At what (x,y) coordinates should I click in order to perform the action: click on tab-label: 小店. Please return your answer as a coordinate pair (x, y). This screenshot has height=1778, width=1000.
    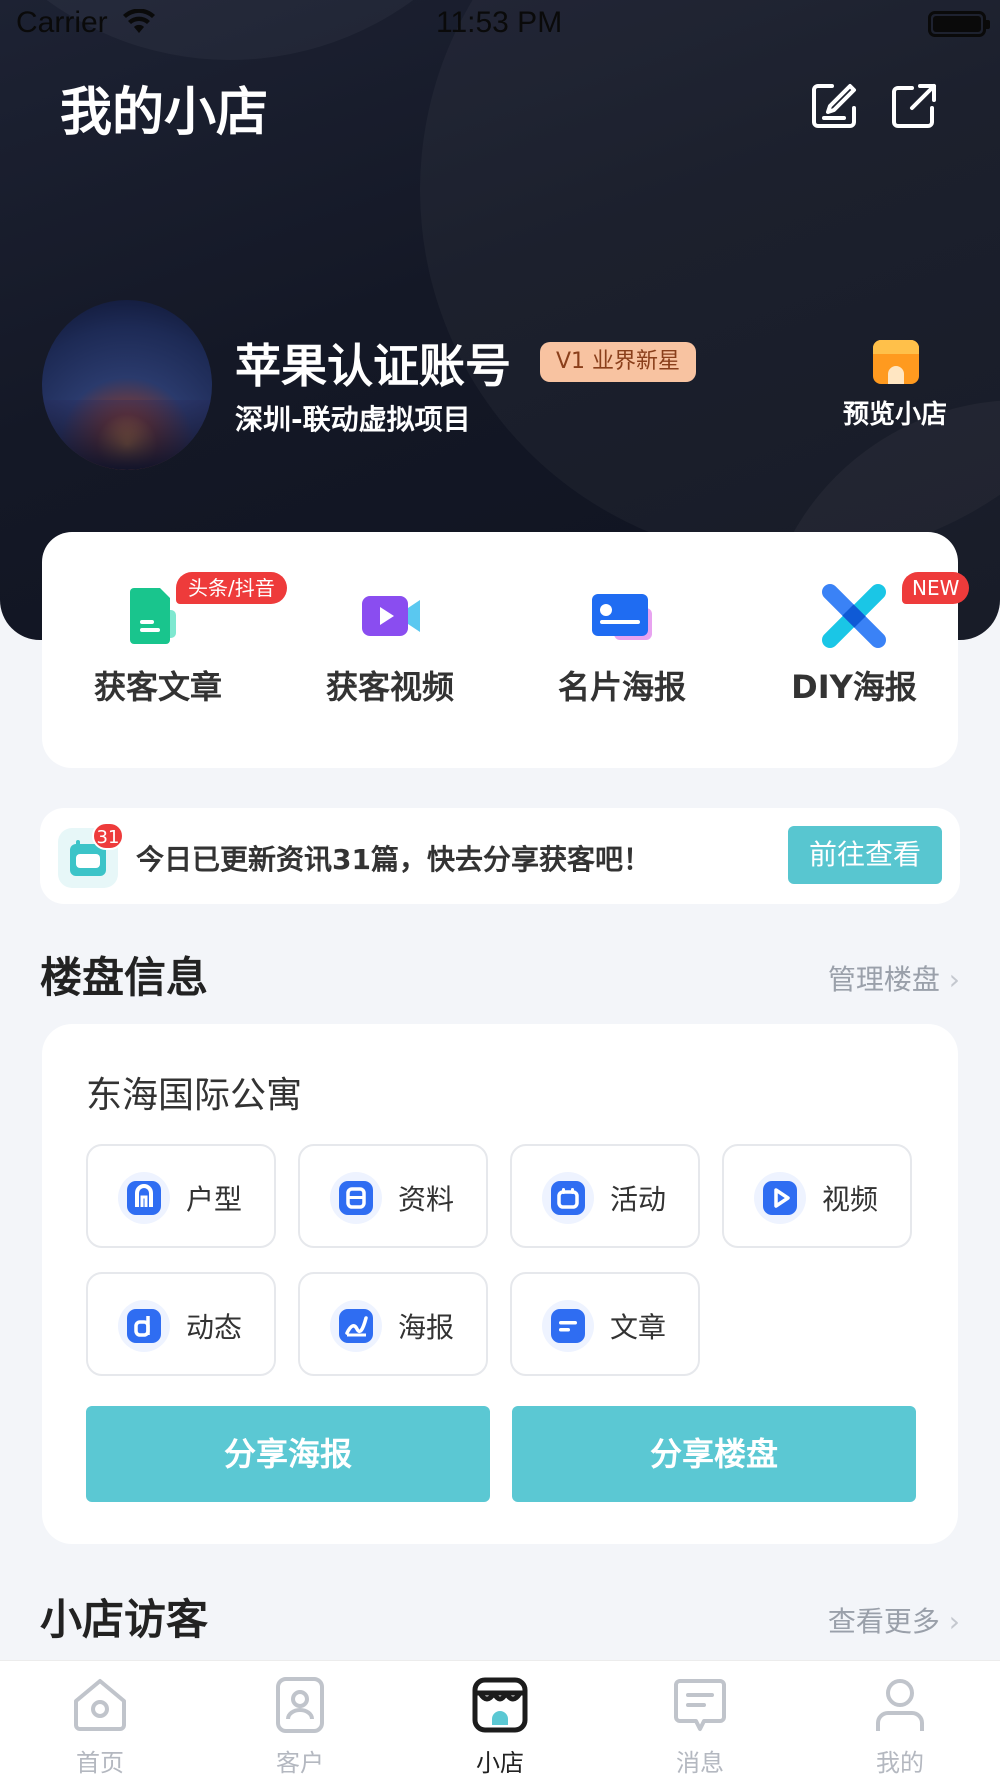
    Looking at the image, I should click on (500, 1763).